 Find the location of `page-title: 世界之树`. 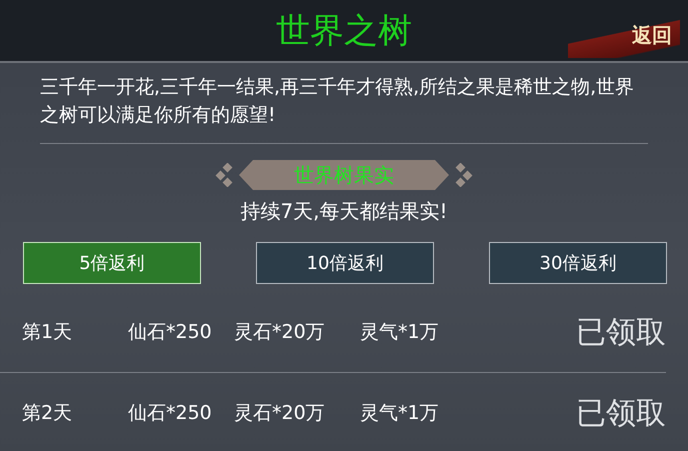

page-title: 世界之树 is located at coordinates (344, 31).